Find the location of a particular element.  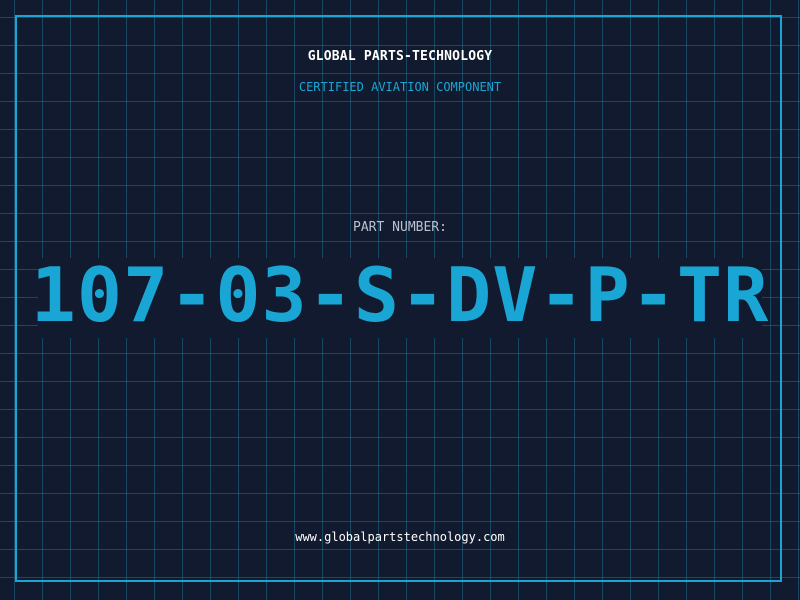

certification-subtitle: CERTIFIED AVIATION COMPONENT is located at coordinates (400, 87).